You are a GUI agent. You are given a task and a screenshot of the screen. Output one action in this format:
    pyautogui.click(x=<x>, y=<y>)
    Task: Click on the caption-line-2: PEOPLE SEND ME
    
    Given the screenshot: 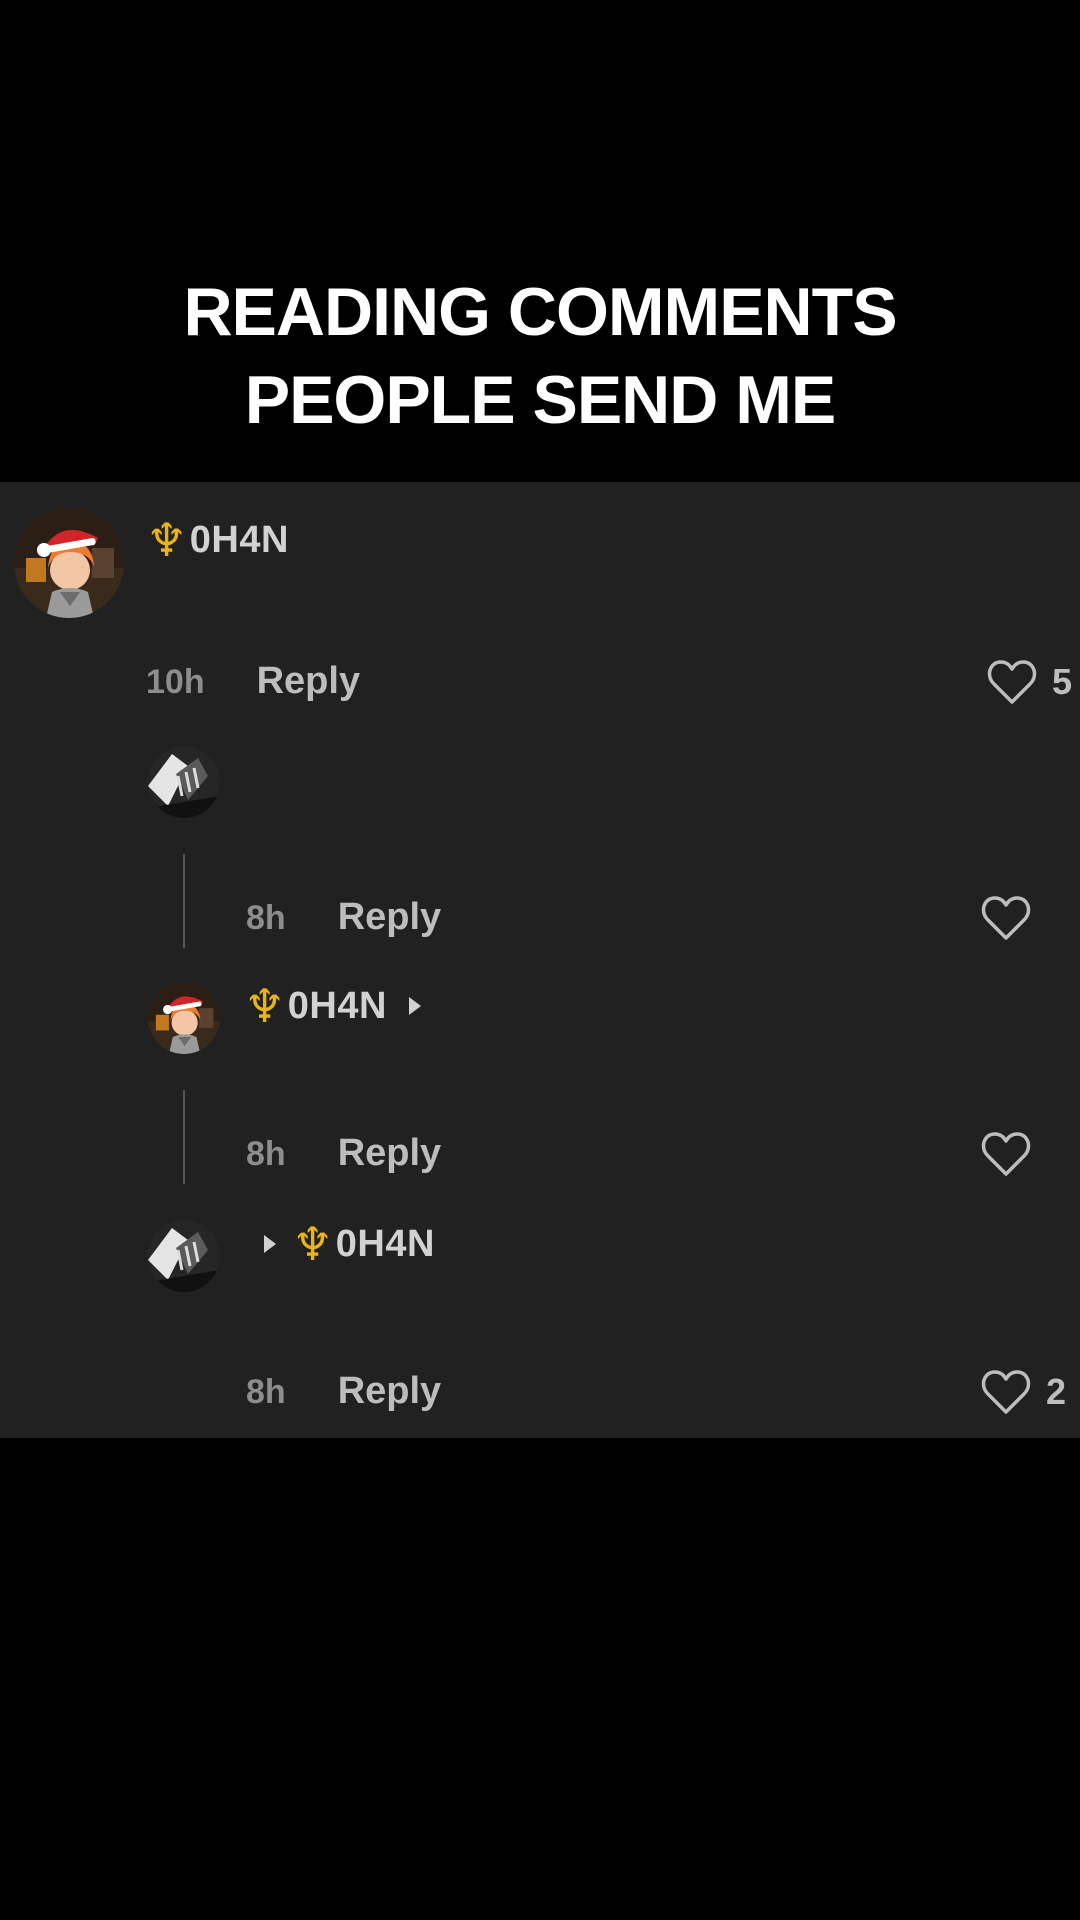 What is the action you would take?
    pyautogui.click(x=540, y=400)
    